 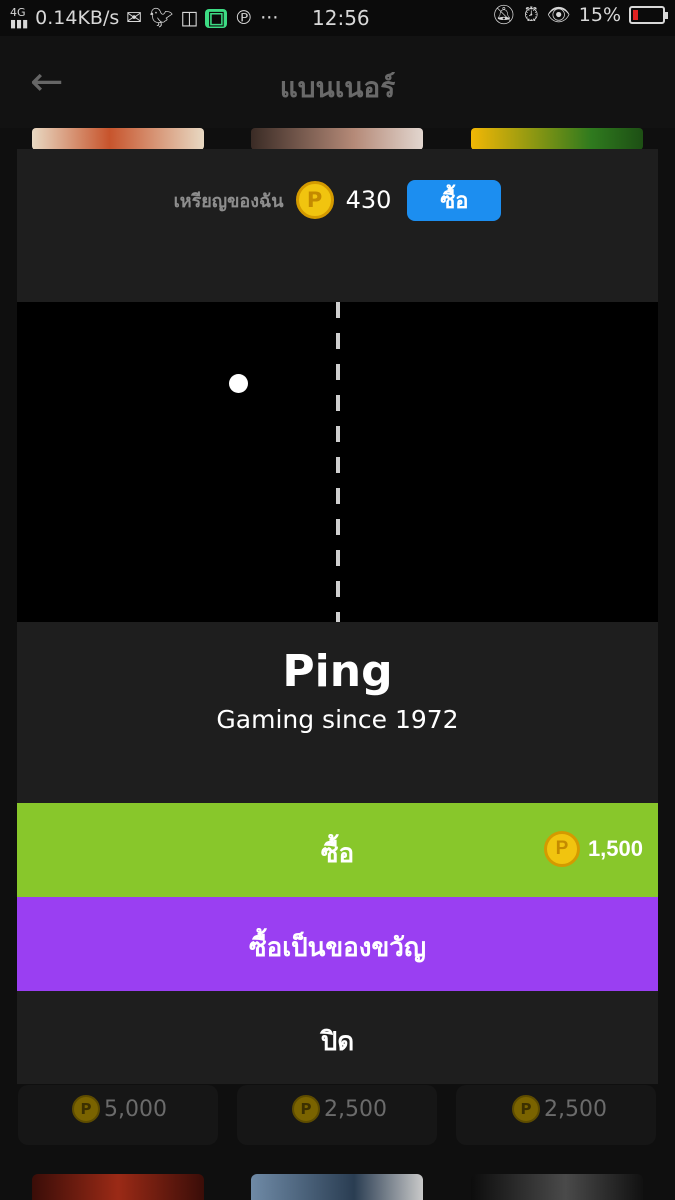 What do you see at coordinates (531, 14) in the screenshot?
I see `alarm-icon: ⏰︎` at bounding box center [531, 14].